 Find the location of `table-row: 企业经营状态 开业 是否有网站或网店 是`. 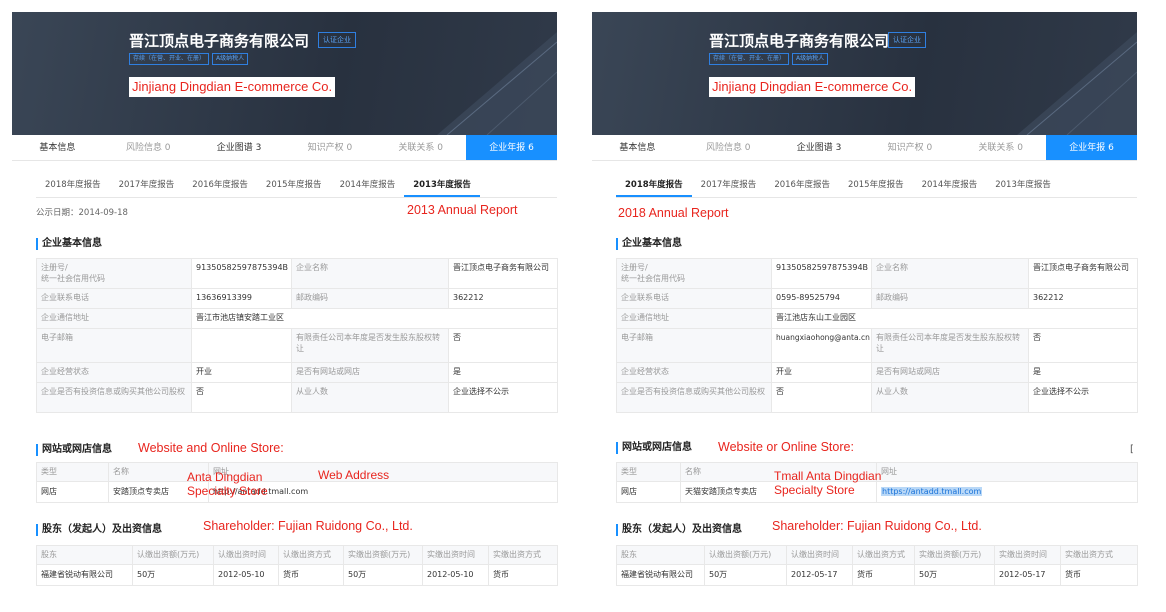

table-row: 企业经营状态 开业 是否有网站或网店 是 is located at coordinates (877, 372).